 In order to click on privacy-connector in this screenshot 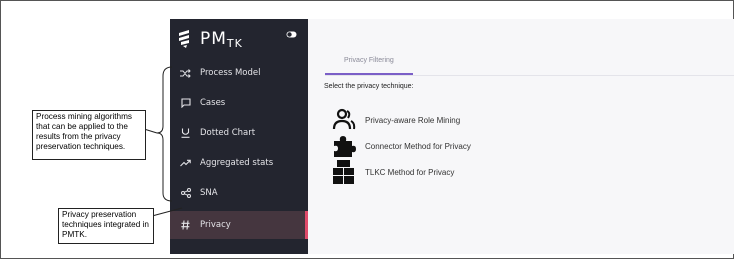, I will do `click(167, 212)`.